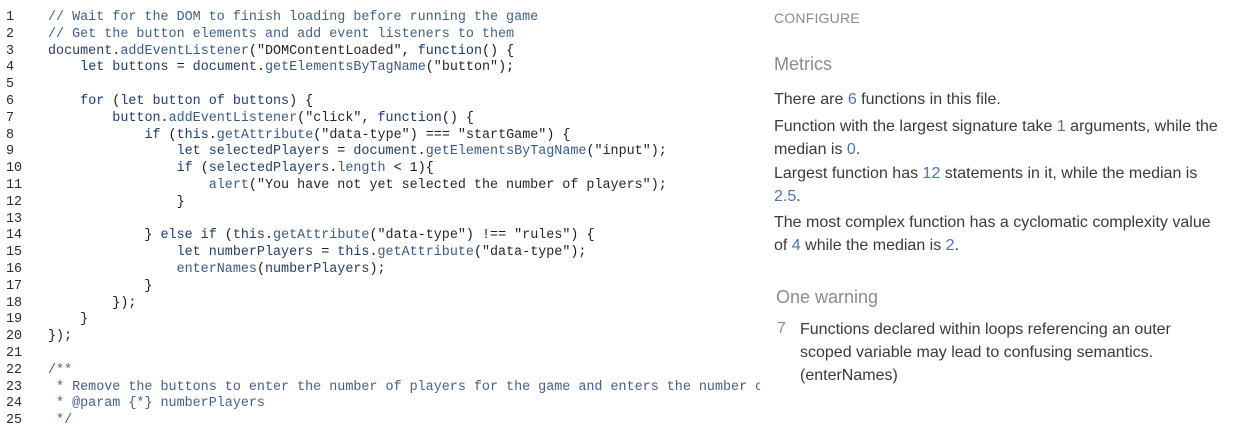 Image resolution: width=1246 pixels, height=428 pixels. What do you see at coordinates (14, 286) in the screenshot?
I see `line-number: 17` at bounding box center [14, 286].